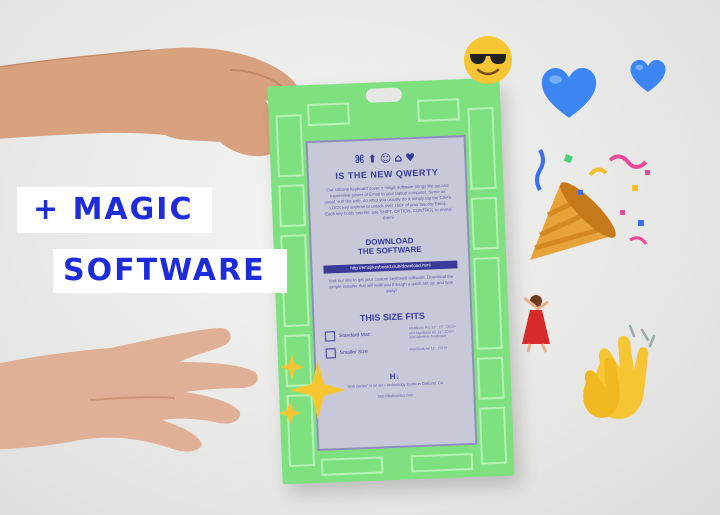 Image resolution: width=720 pixels, height=515 pixels. Describe the element at coordinates (354, 335) in the screenshot. I see `size-label: Standard Mac` at that location.